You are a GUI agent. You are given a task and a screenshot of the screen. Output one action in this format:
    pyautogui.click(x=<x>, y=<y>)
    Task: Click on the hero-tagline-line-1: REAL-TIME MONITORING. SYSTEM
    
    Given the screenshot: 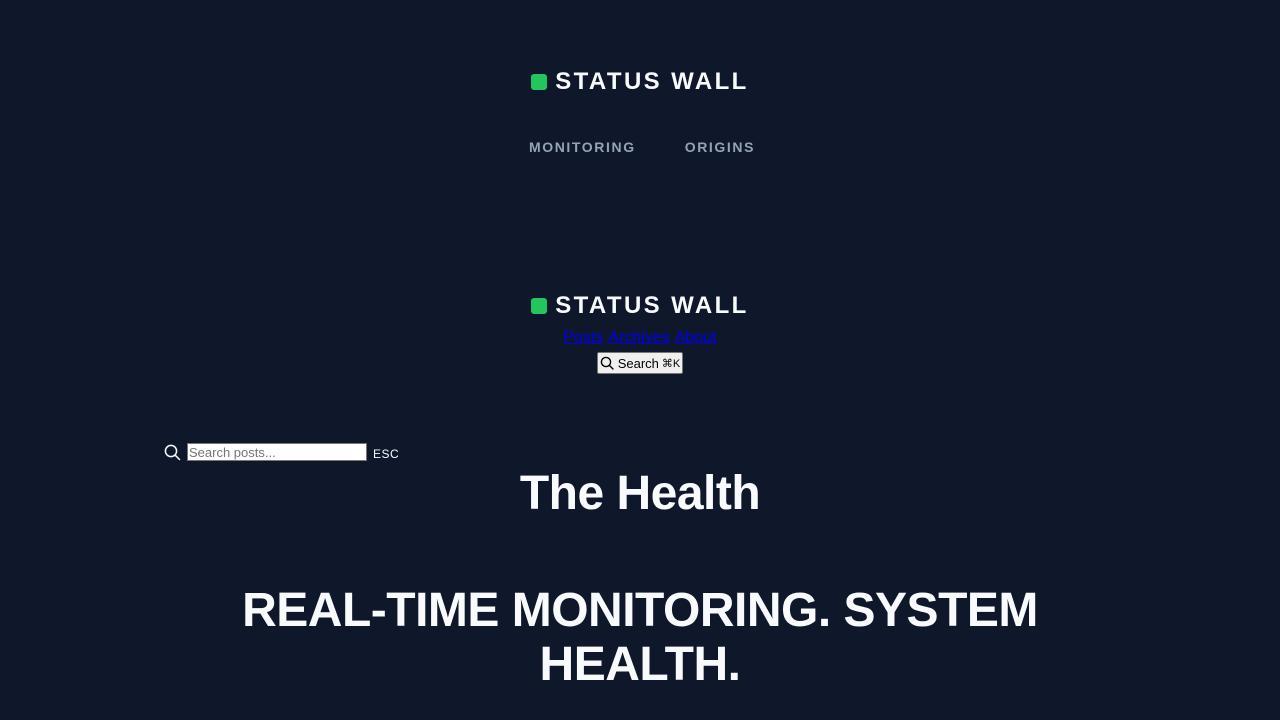 What is the action you would take?
    pyautogui.click(x=640, y=610)
    